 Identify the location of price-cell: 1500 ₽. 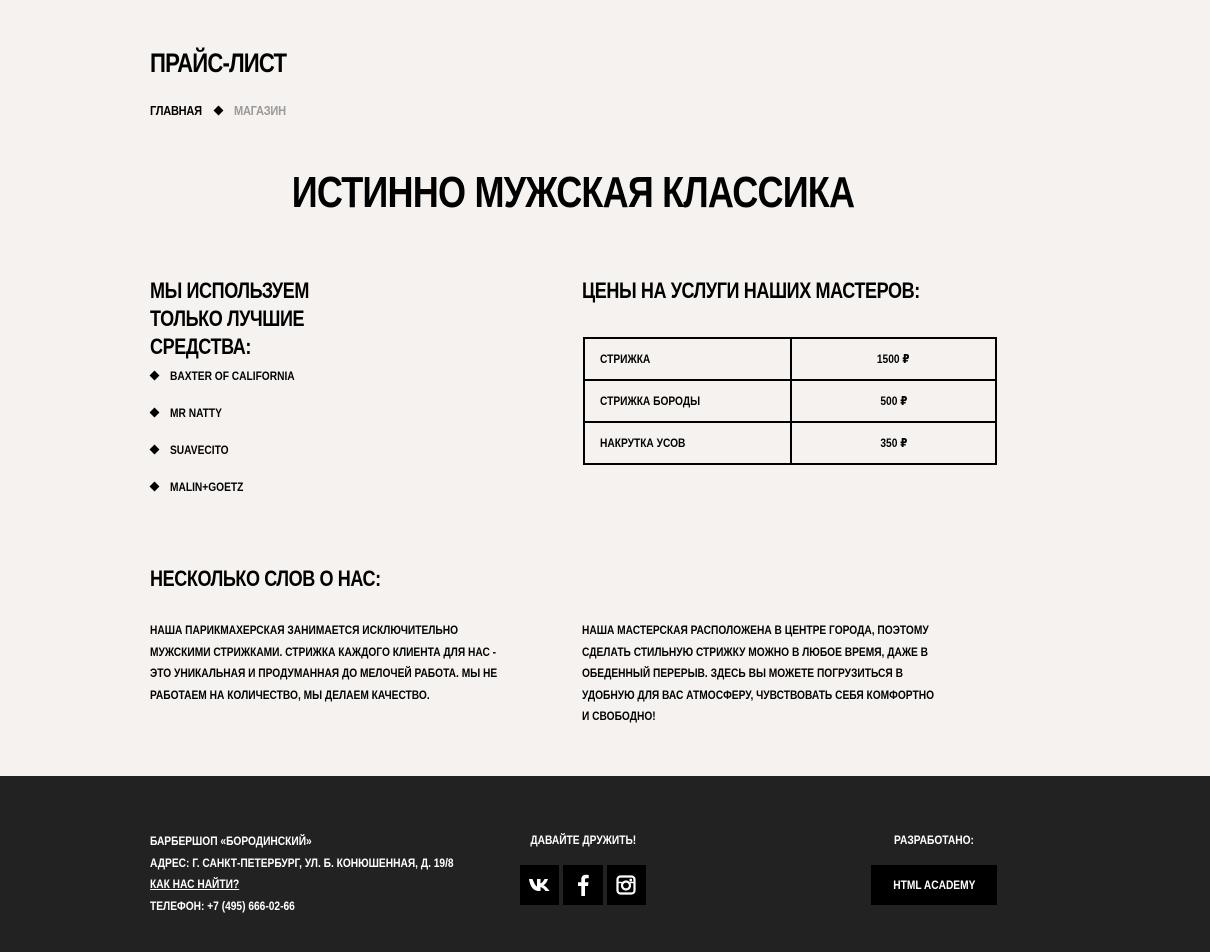
(893, 359).